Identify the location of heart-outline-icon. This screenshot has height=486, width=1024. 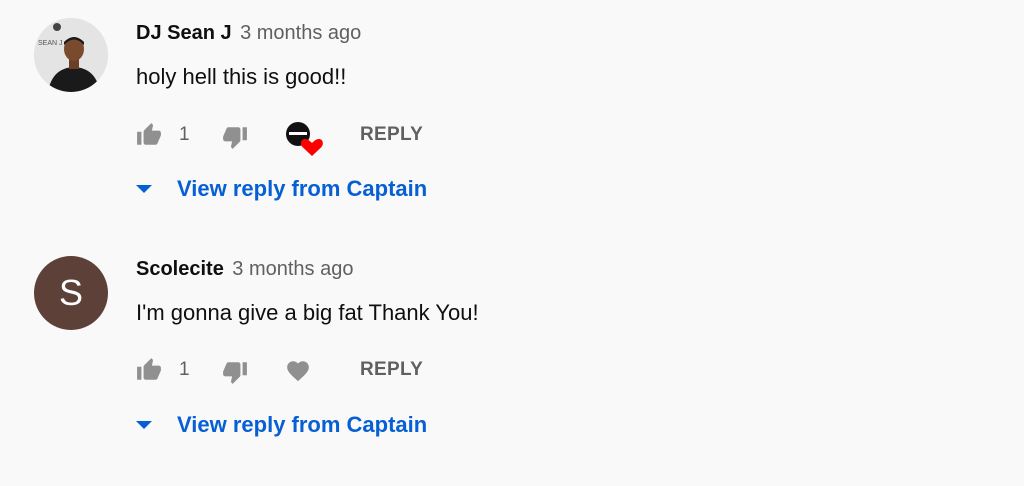
(298, 371).